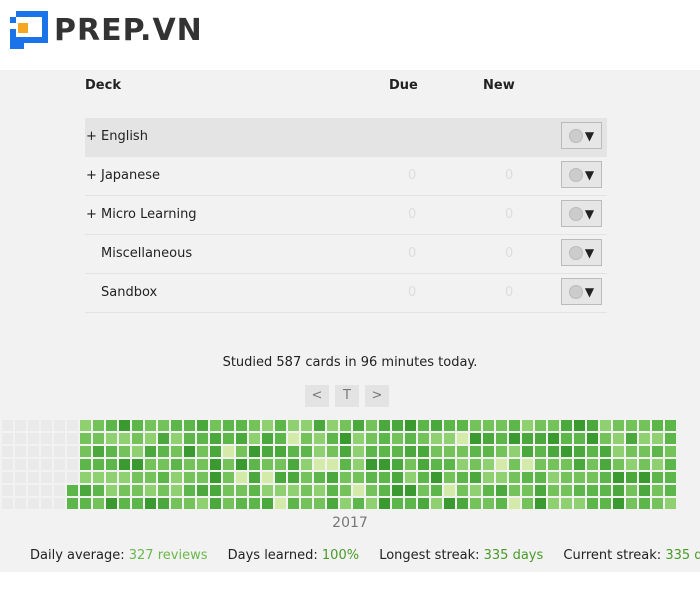  I want to click on deck-name: English, so click(124, 136).